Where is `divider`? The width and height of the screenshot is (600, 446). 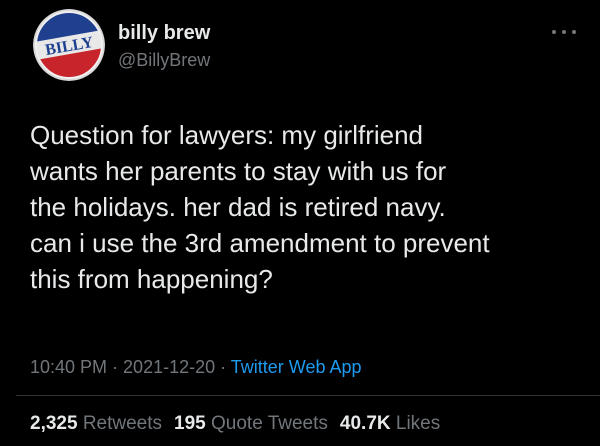
divider is located at coordinates (308, 395).